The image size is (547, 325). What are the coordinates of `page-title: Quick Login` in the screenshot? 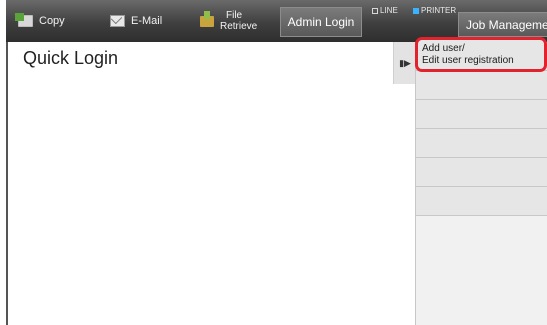 It's located at (71, 58).